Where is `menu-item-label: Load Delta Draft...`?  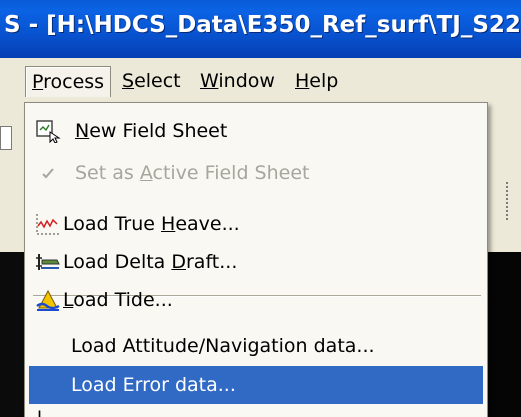
menu-item-label: Load Delta Draft... is located at coordinates (150, 262).